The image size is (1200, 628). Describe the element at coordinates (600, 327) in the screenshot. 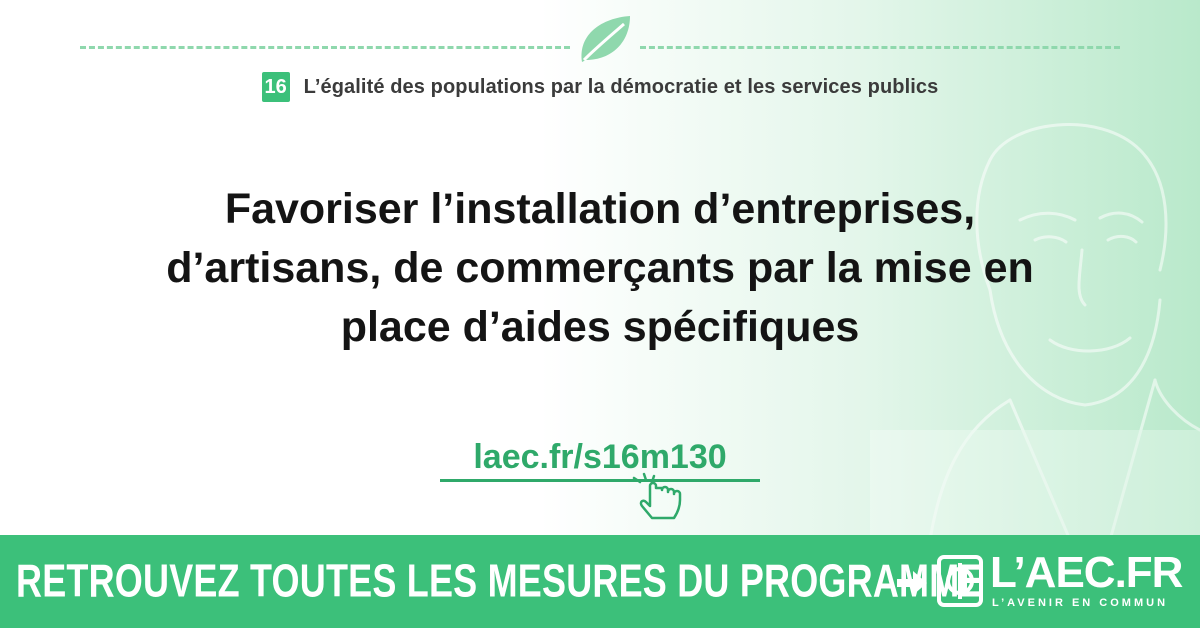

I see `headline-line: place d’aides spécifiques` at that location.